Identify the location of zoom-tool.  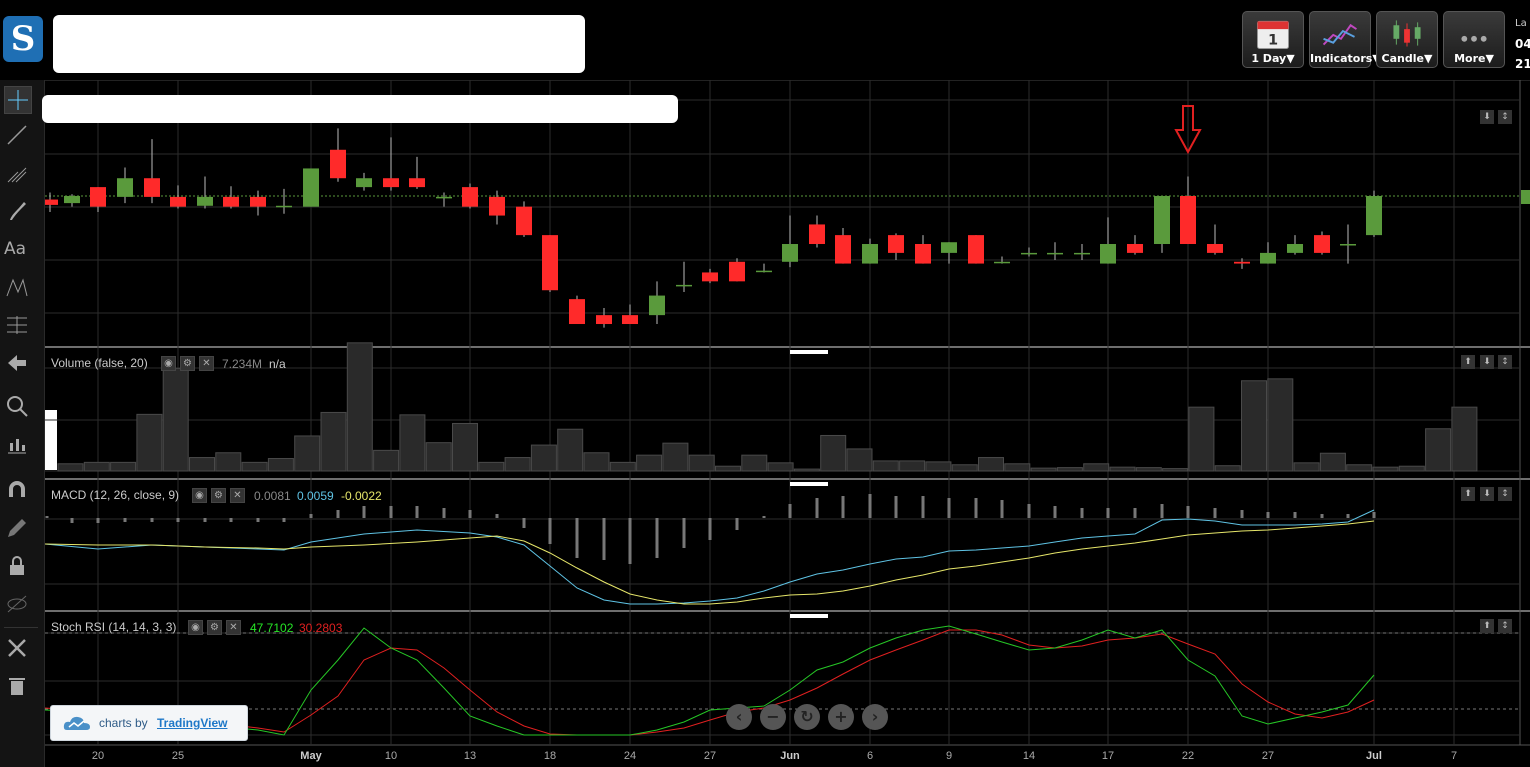
(17, 406).